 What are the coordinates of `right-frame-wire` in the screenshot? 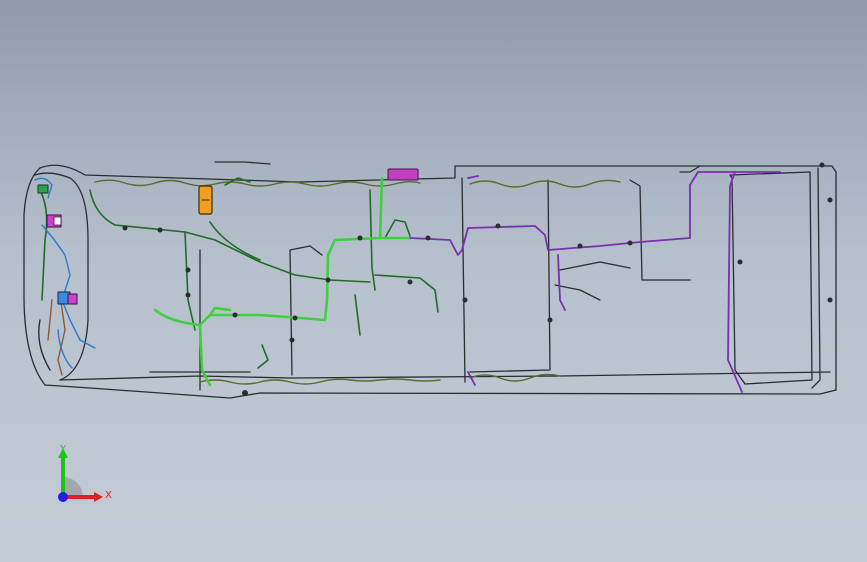 It's located at (816, 278).